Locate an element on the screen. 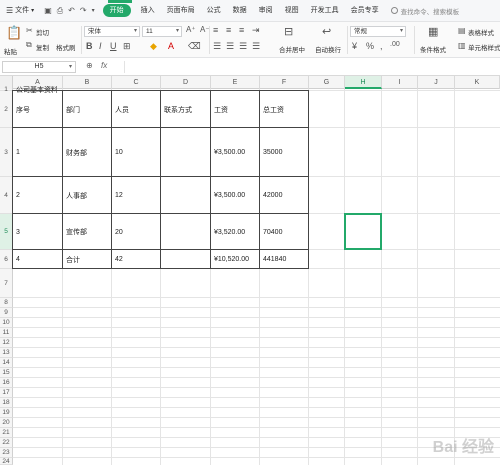  tab-data: 数据 is located at coordinates (240, 11).